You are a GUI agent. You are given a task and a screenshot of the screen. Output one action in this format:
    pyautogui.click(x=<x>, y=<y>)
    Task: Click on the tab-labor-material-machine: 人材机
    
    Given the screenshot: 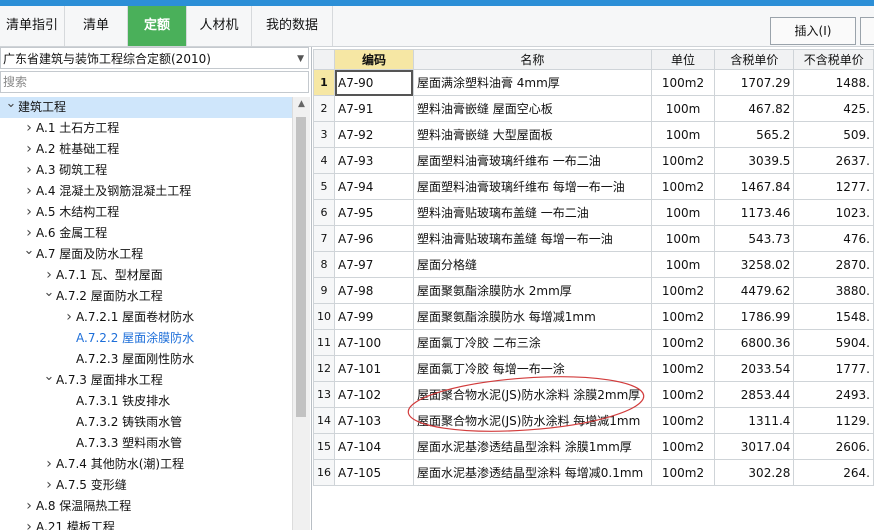 What is the action you would take?
    pyautogui.click(x=219, y=26)
    